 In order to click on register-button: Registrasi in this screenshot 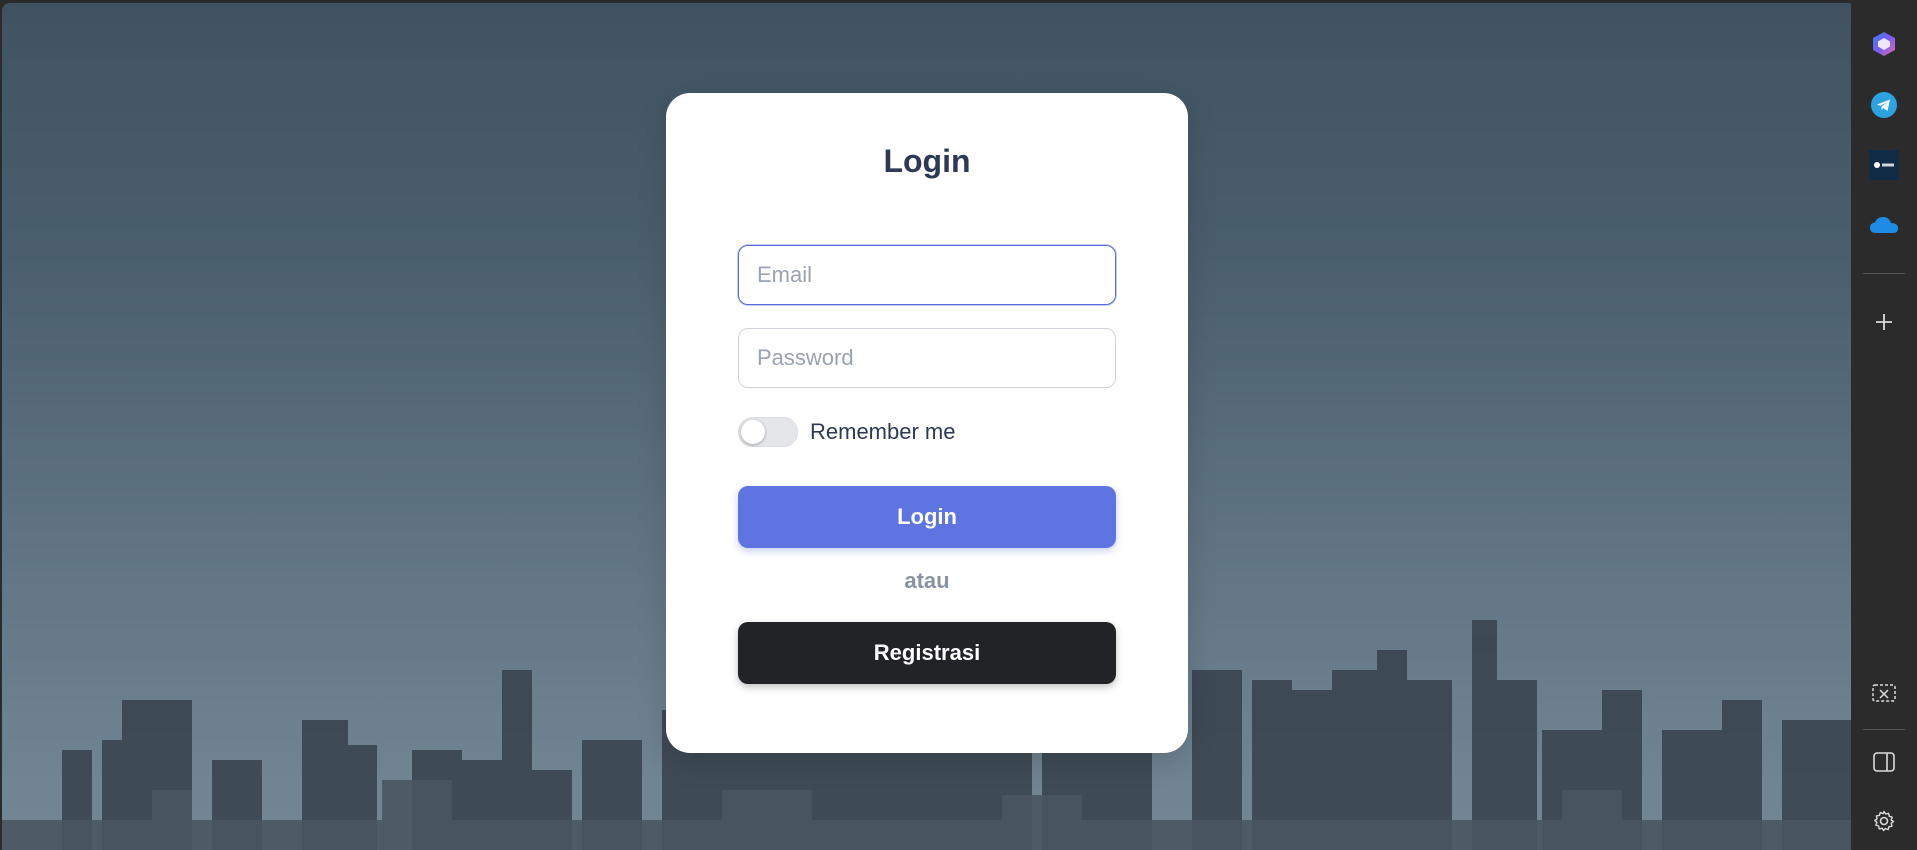, I will do `click(927, 653)`.